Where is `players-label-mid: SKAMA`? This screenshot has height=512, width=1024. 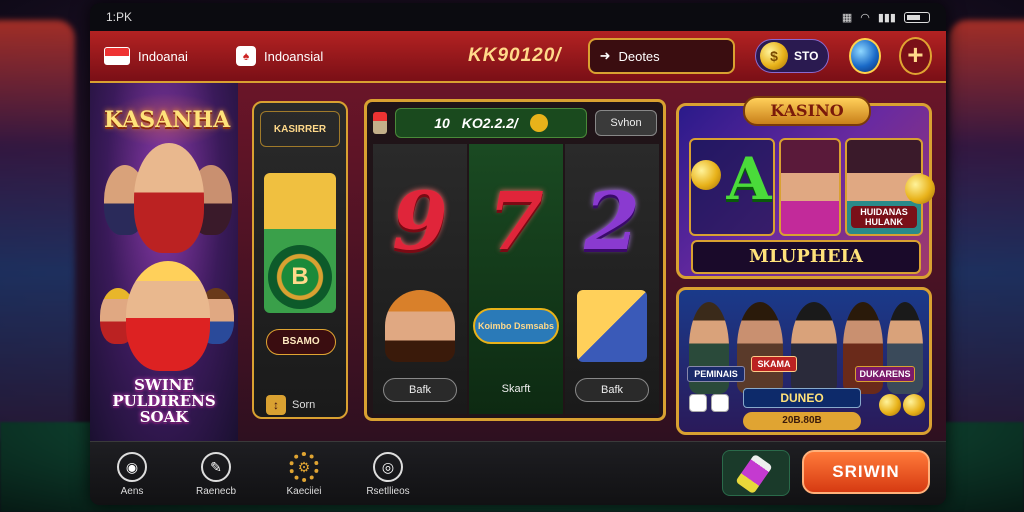
players-label-mid: SKAMA is located at coordinates (774, 364).